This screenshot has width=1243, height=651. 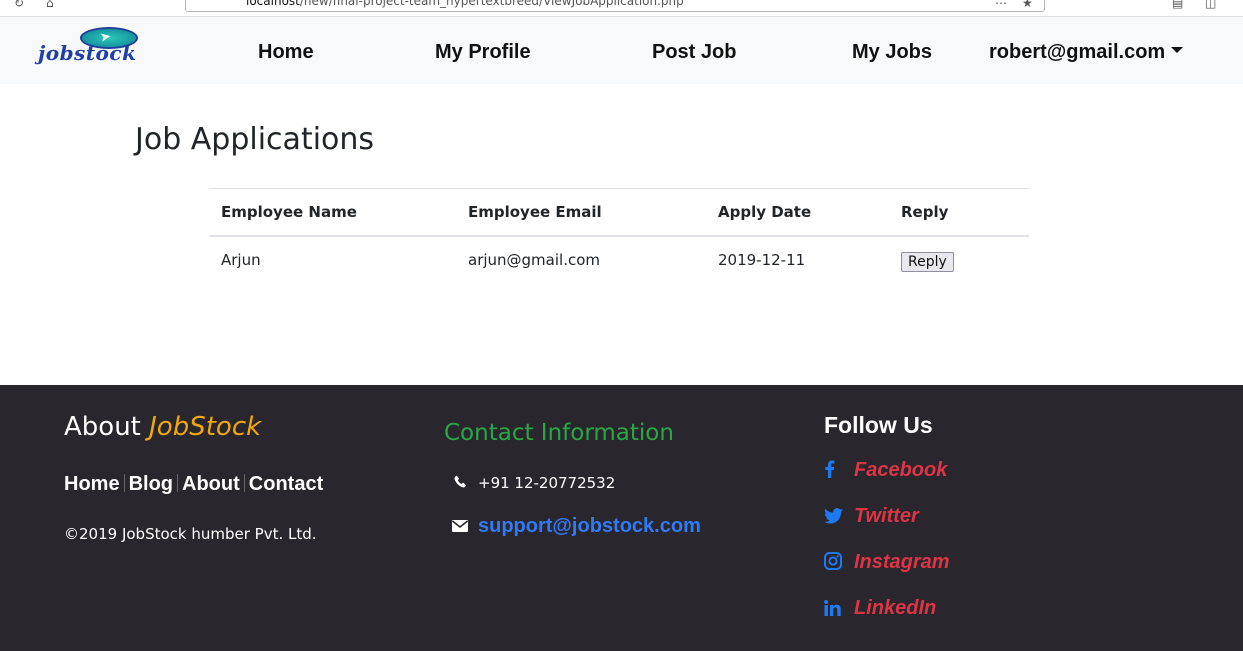 What do you see at coordinates (547, 483) in the screenshot?
I see `phone-number: +91 12-20772532` at bounding box center [547, 483].